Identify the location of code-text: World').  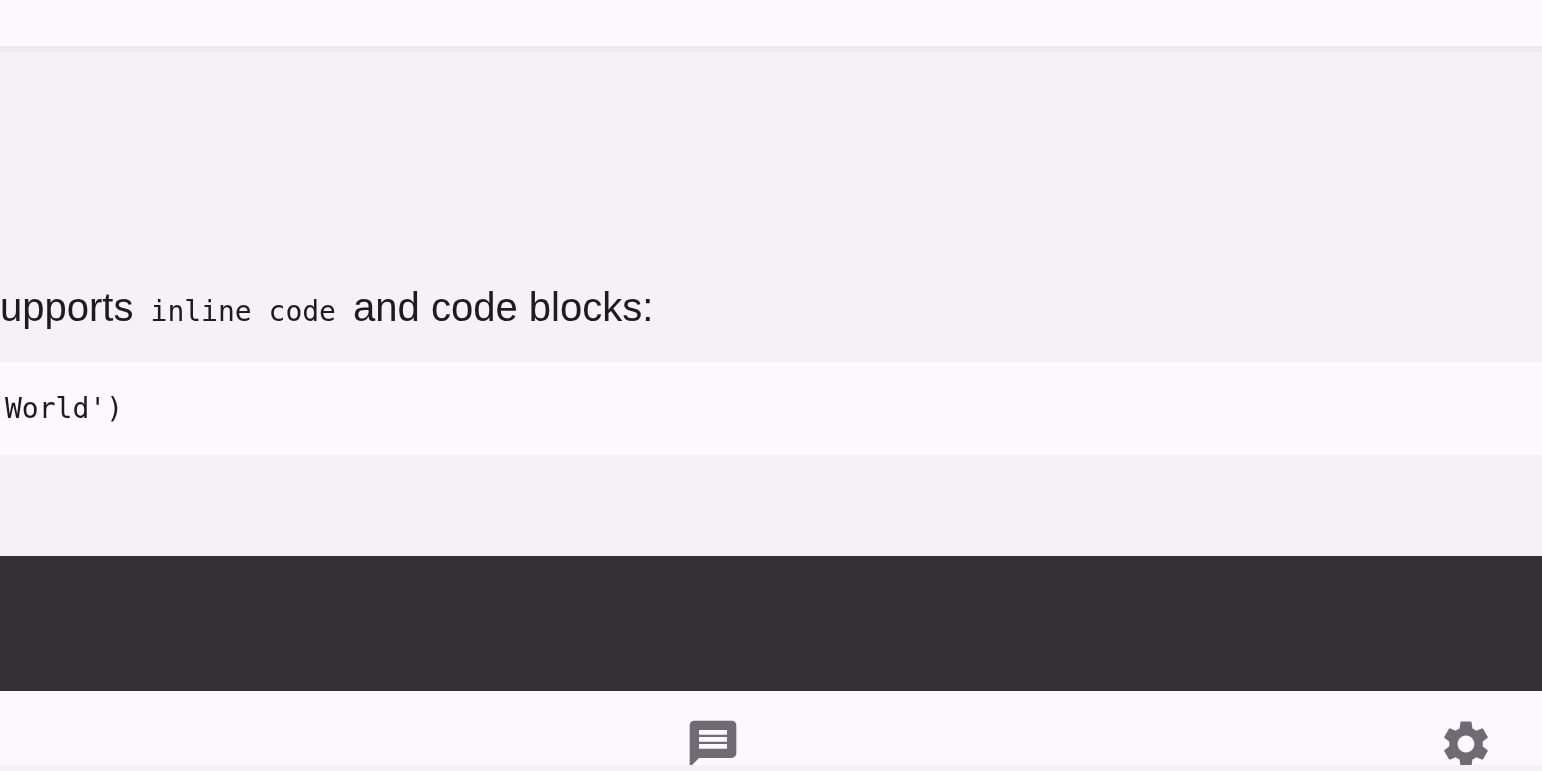
(63, 408).